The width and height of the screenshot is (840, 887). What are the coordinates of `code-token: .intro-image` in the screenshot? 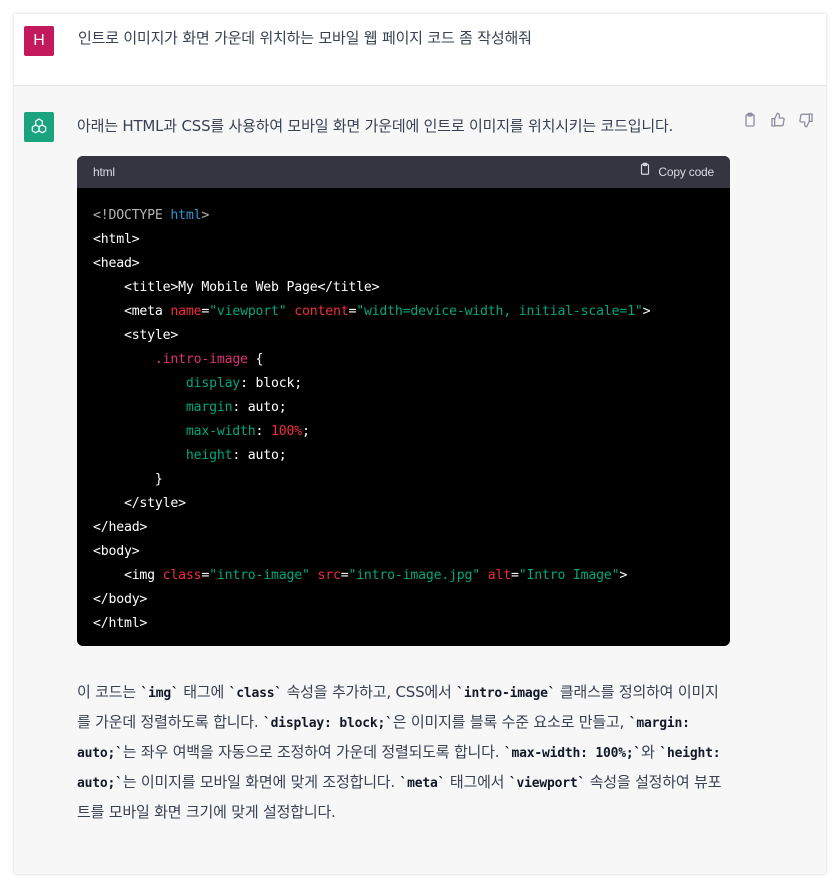 It's located at (201, 359).